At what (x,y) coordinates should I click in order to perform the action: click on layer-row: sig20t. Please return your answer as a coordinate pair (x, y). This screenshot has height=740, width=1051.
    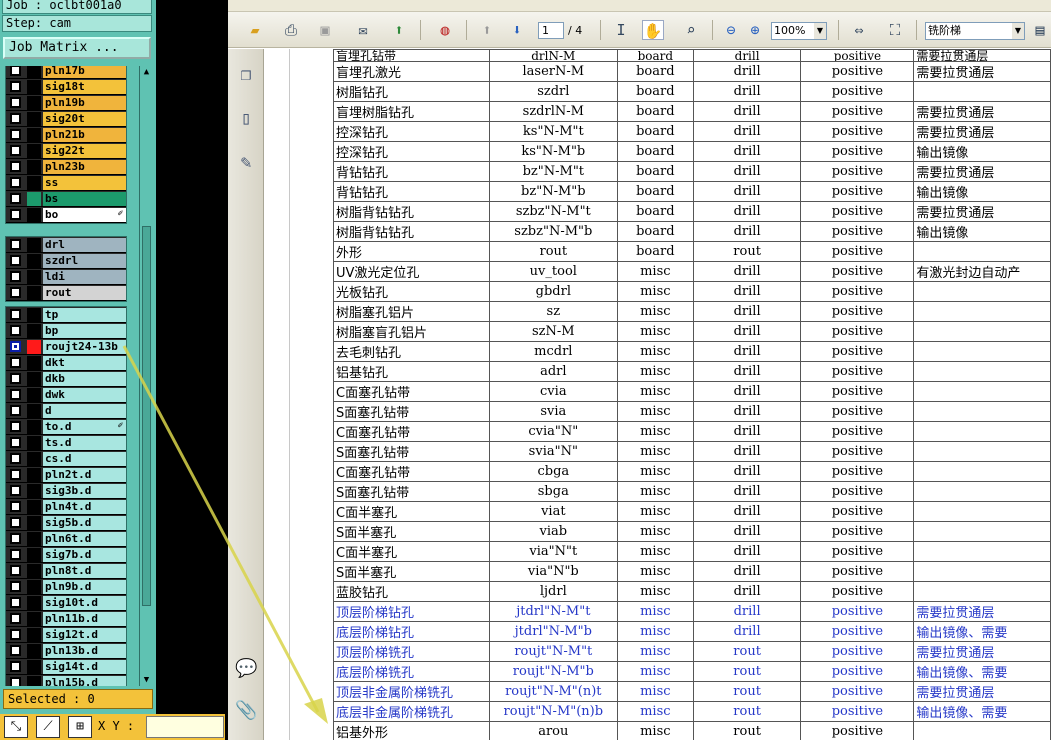
    Looking at the image, I should click on (66, 119).